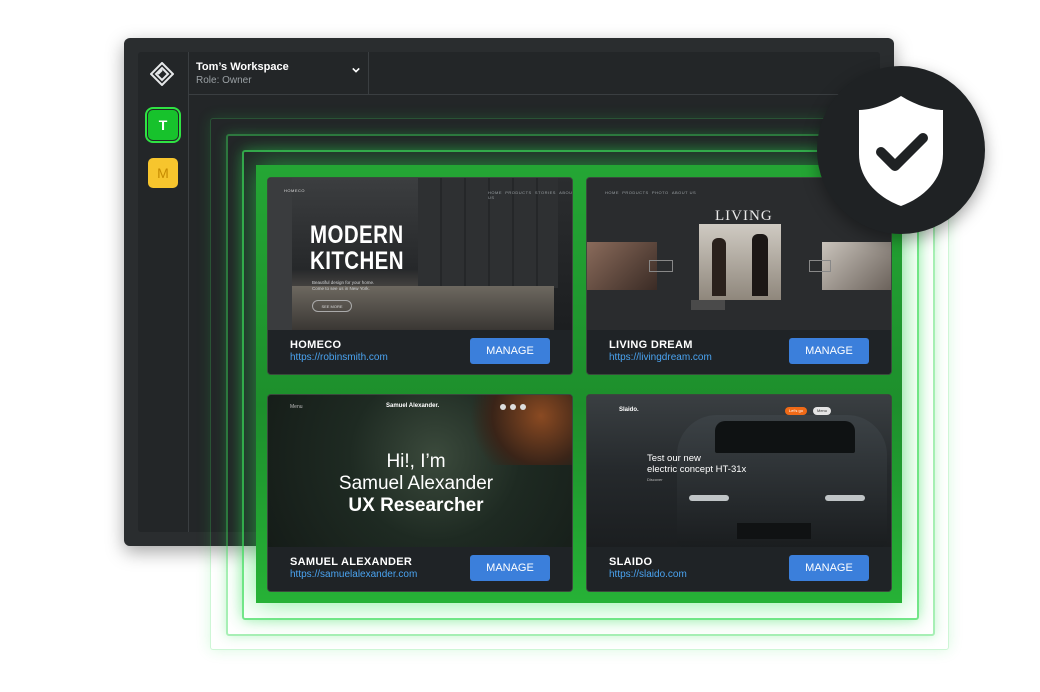 This screenshot has height=692, width=1040. What do you see at coordinates (162, 74) in the screenshot?
I see `diamond-logo-icon` at bounding box center [162, 74].